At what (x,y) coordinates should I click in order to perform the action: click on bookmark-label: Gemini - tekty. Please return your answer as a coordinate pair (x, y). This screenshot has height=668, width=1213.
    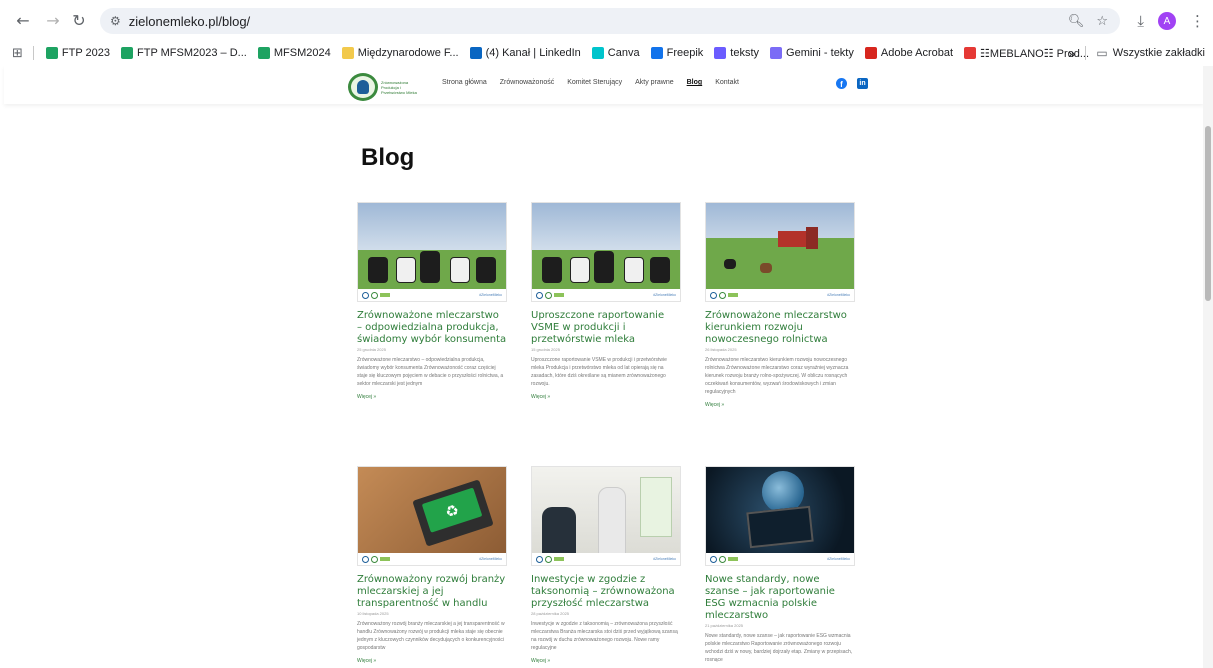
    Looking at the image, I should click on (820, 53).